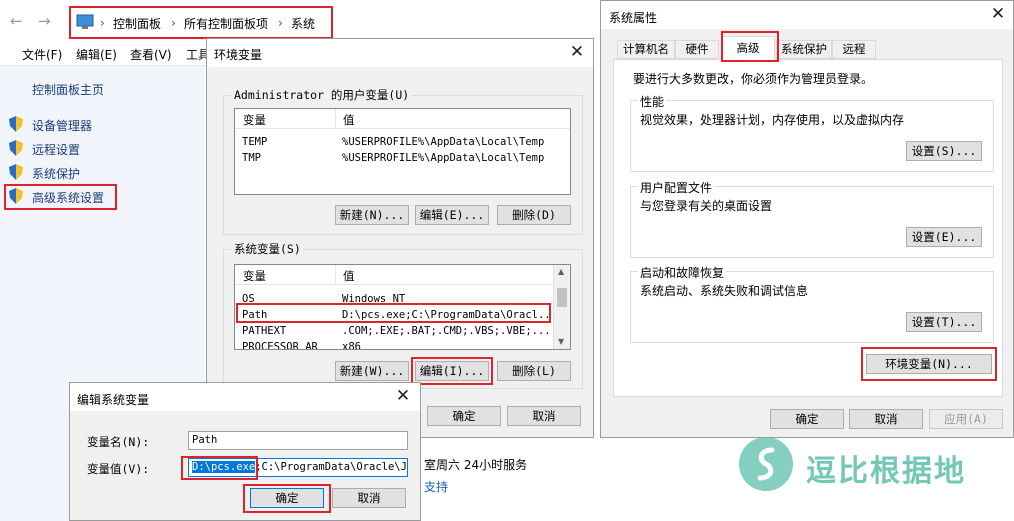 This screenshot has height=521, width=1014. Describe the element at coordinates (929, 364) in the screenshot. I see `highlight-env-vars-button` at that location.